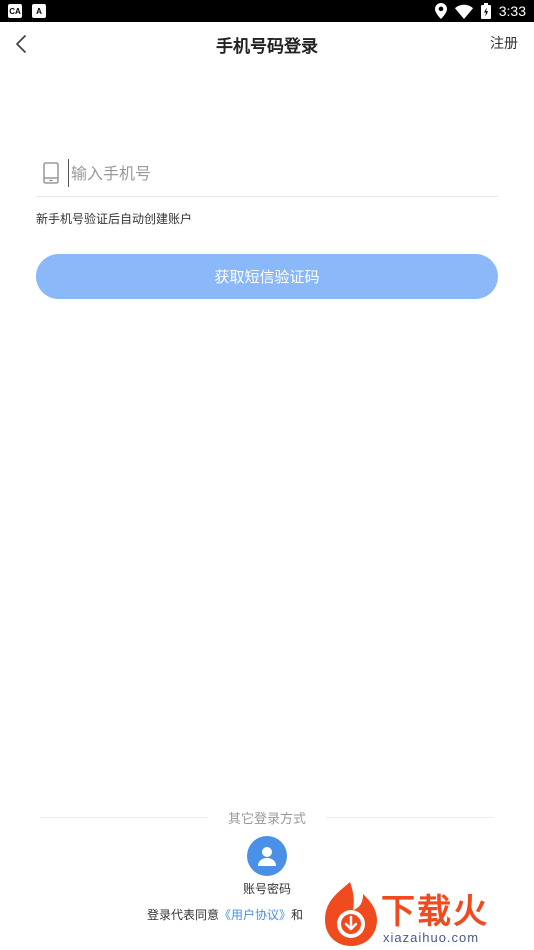 Image resolution: width=534 pixels, height=950 pixels. I want to click on agreement-text: 登录代表同意《用户协议》和, so click(225, 914).